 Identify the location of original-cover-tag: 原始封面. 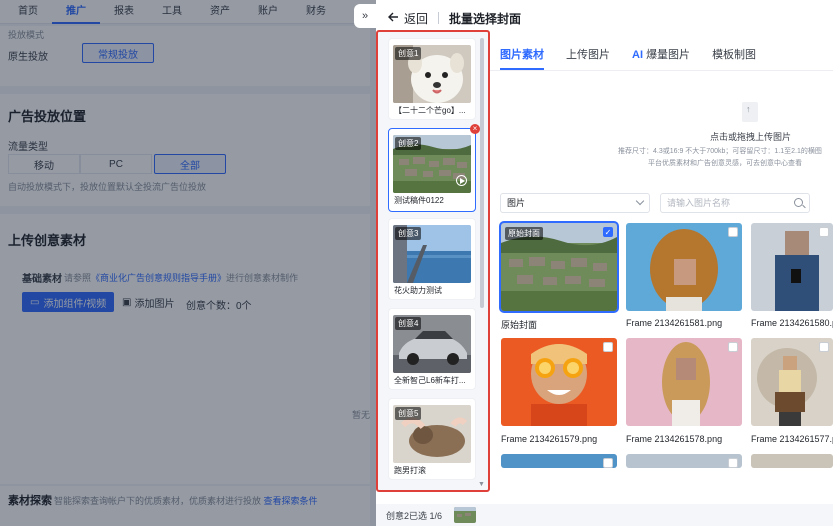
(524, 233).